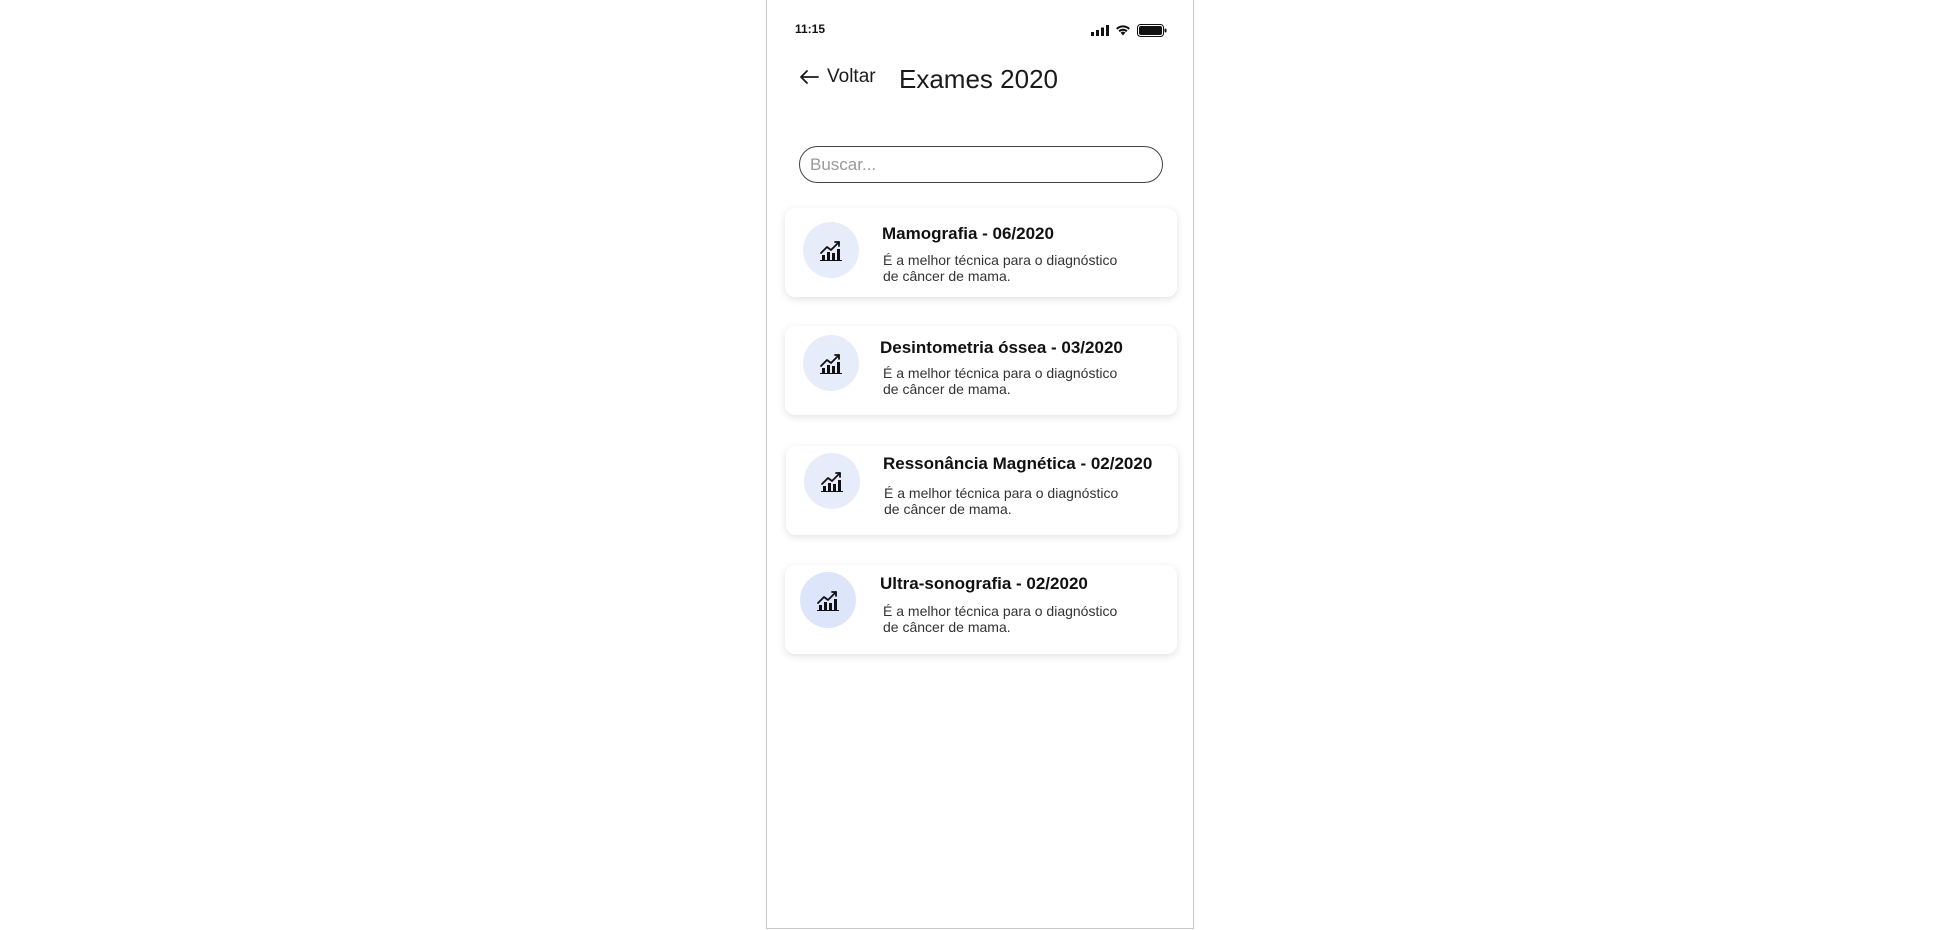 Image resolution: width=1958 pixels, height=930 pixels. What do you see at coordinates (810, 29) in the screenshot?
I see `status-time: 11:15` at bounding box center [810, 29].